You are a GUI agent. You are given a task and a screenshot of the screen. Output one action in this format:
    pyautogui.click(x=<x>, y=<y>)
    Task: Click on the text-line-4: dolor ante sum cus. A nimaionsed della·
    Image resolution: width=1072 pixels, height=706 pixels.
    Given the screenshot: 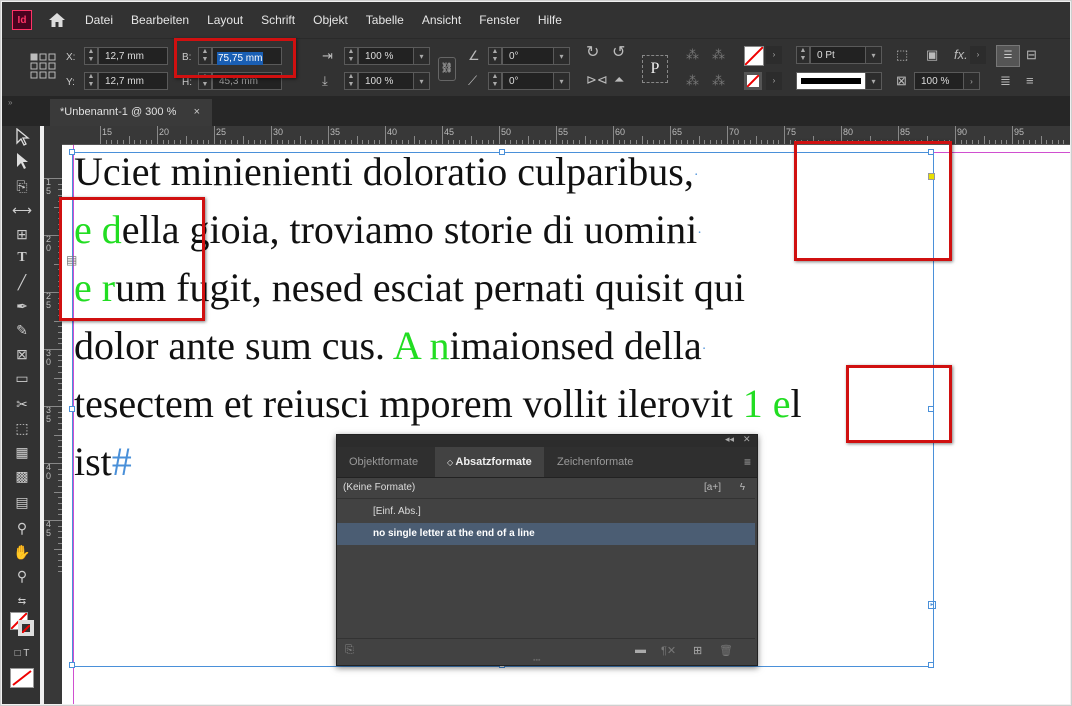 What is the action you would take?
    pyautogui.click(x=390, y=348)
    